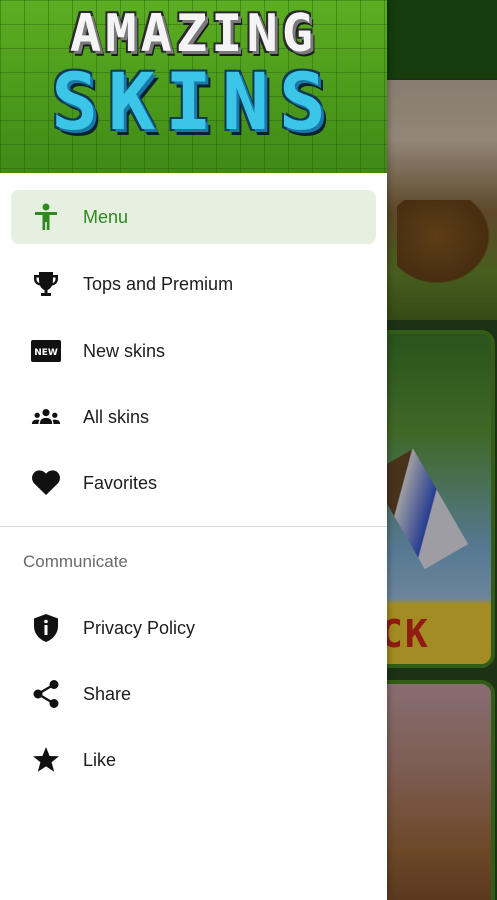  I want to click on new-badge-icon: NEW, so click(46, 351).